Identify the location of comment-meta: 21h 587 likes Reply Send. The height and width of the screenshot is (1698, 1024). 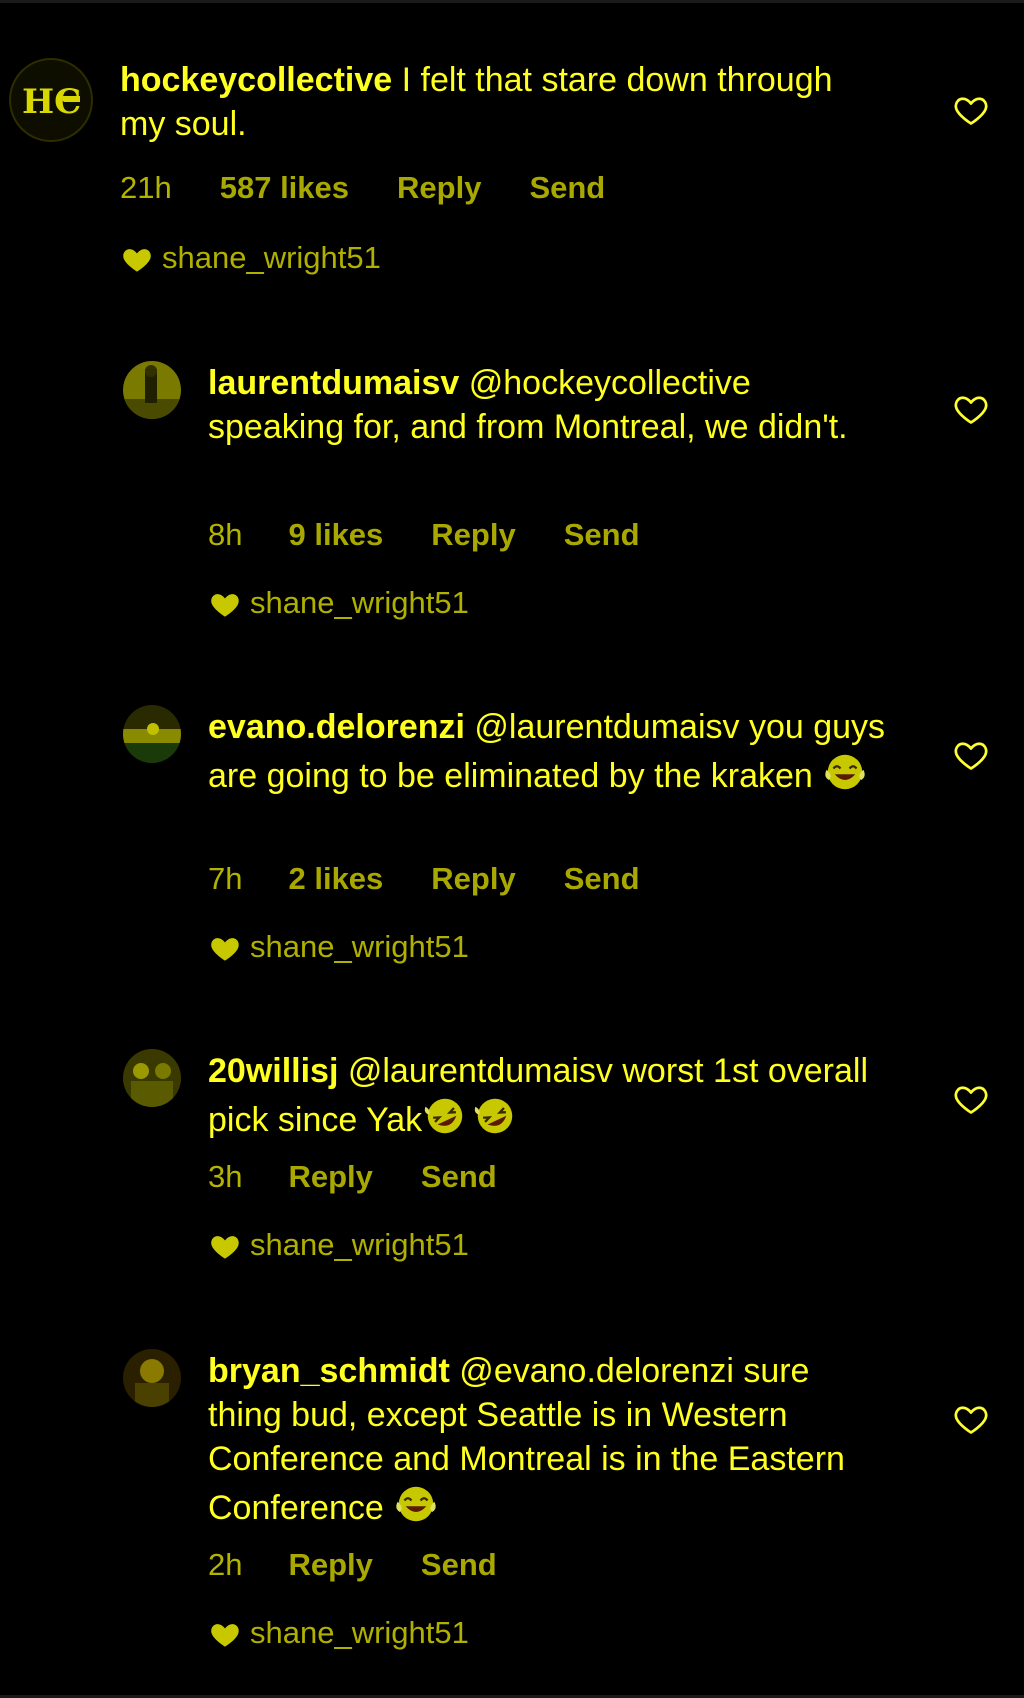
(362, 188).